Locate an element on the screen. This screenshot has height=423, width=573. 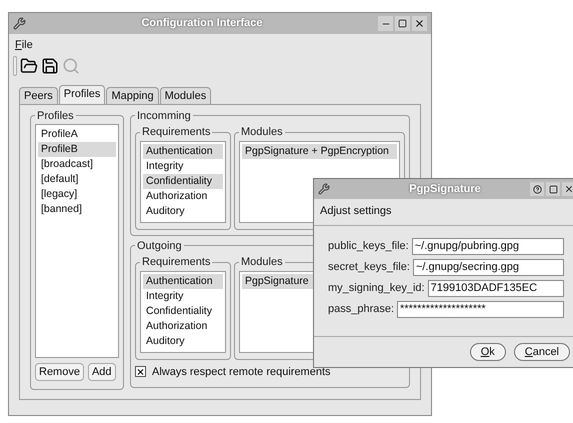
group-title: Incomming is located at coordinates (164, 116).